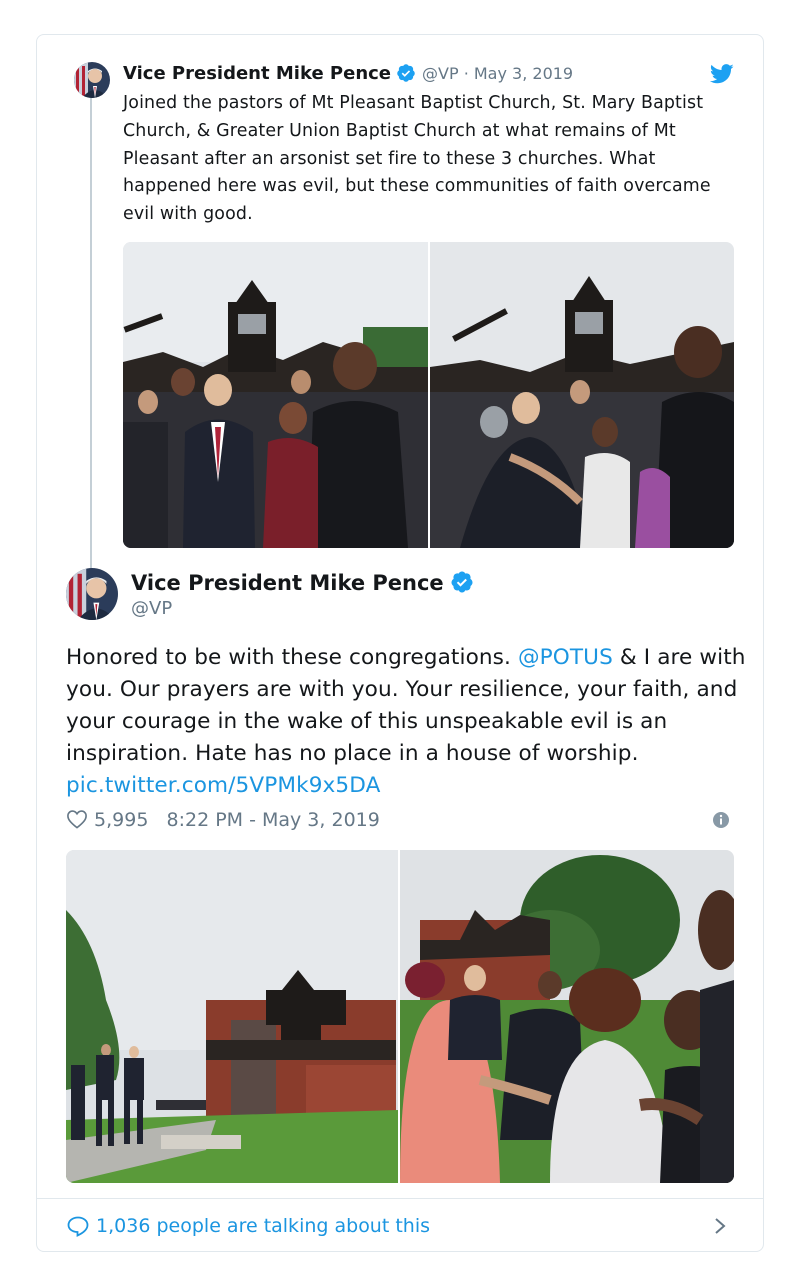 The image size is (800, 1286). I want to click on main-photo-right, so click(567, 1016).